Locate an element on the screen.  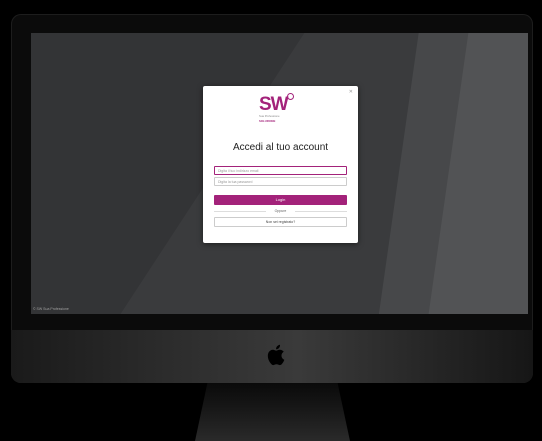
logo-tagline-secondary: SOLUZIONE is located at coordinates (267, 121).